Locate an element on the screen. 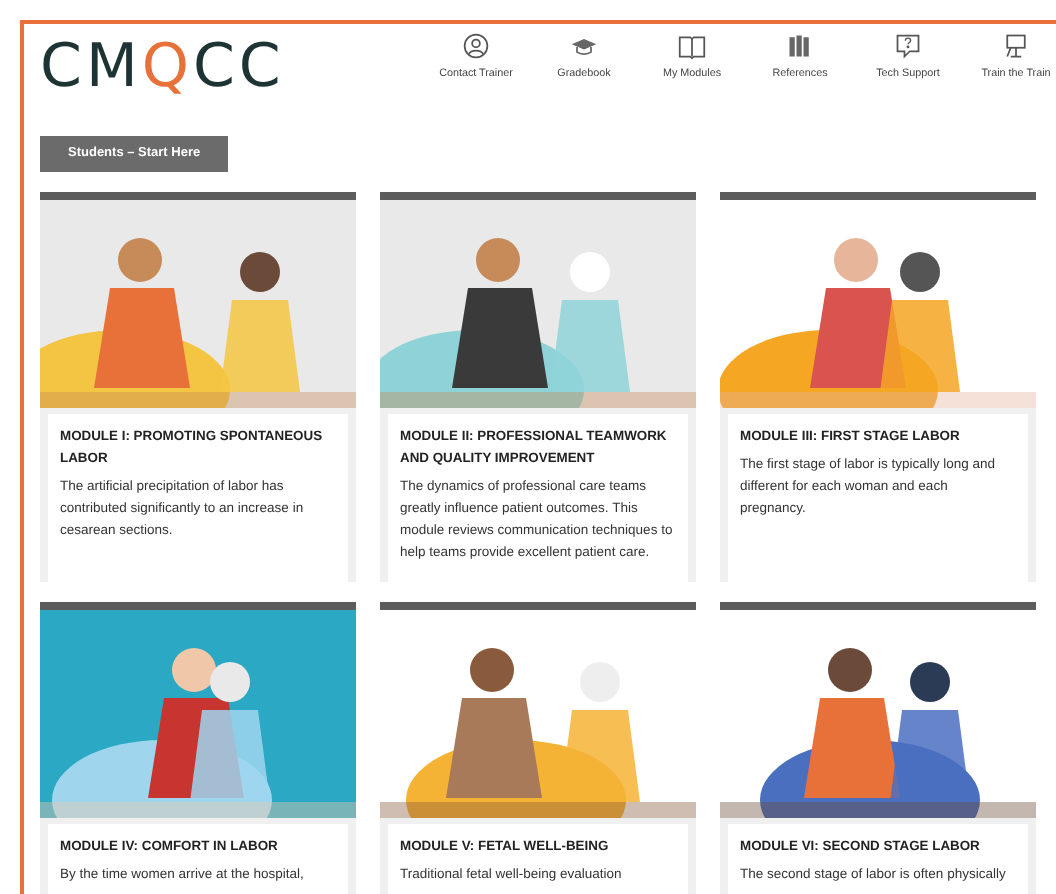 The image size is (1056, 894). logo: CM QCC is located at coordinates (162, 68).